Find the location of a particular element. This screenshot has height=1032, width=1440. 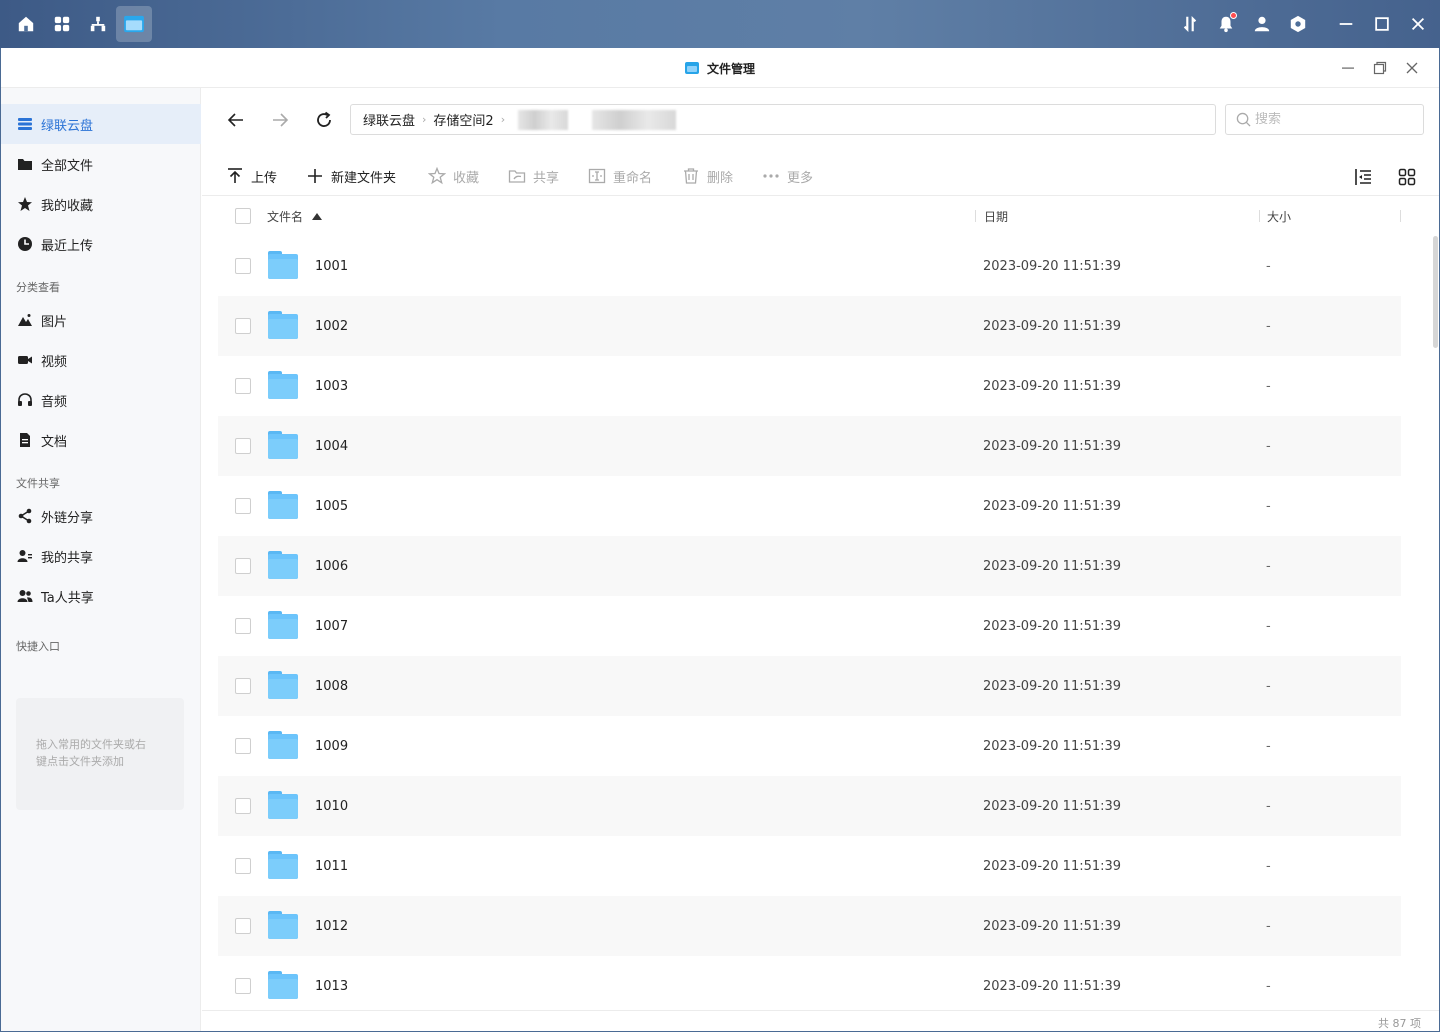

file-name: 1004 is located at coordinates (331, 446).